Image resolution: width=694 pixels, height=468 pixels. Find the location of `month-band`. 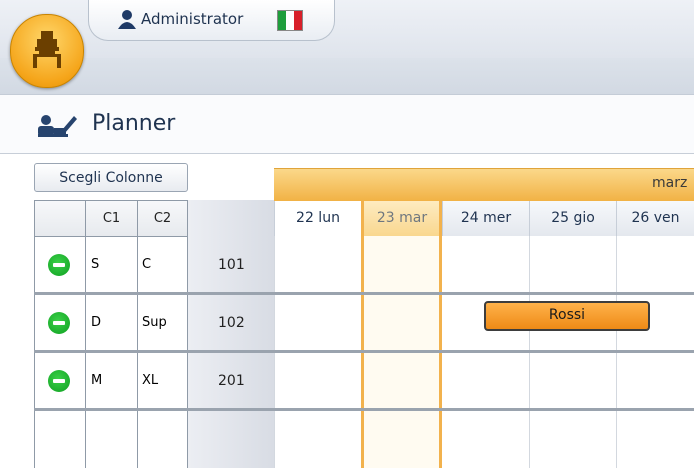

month-band is located at coordinates (484, 184).